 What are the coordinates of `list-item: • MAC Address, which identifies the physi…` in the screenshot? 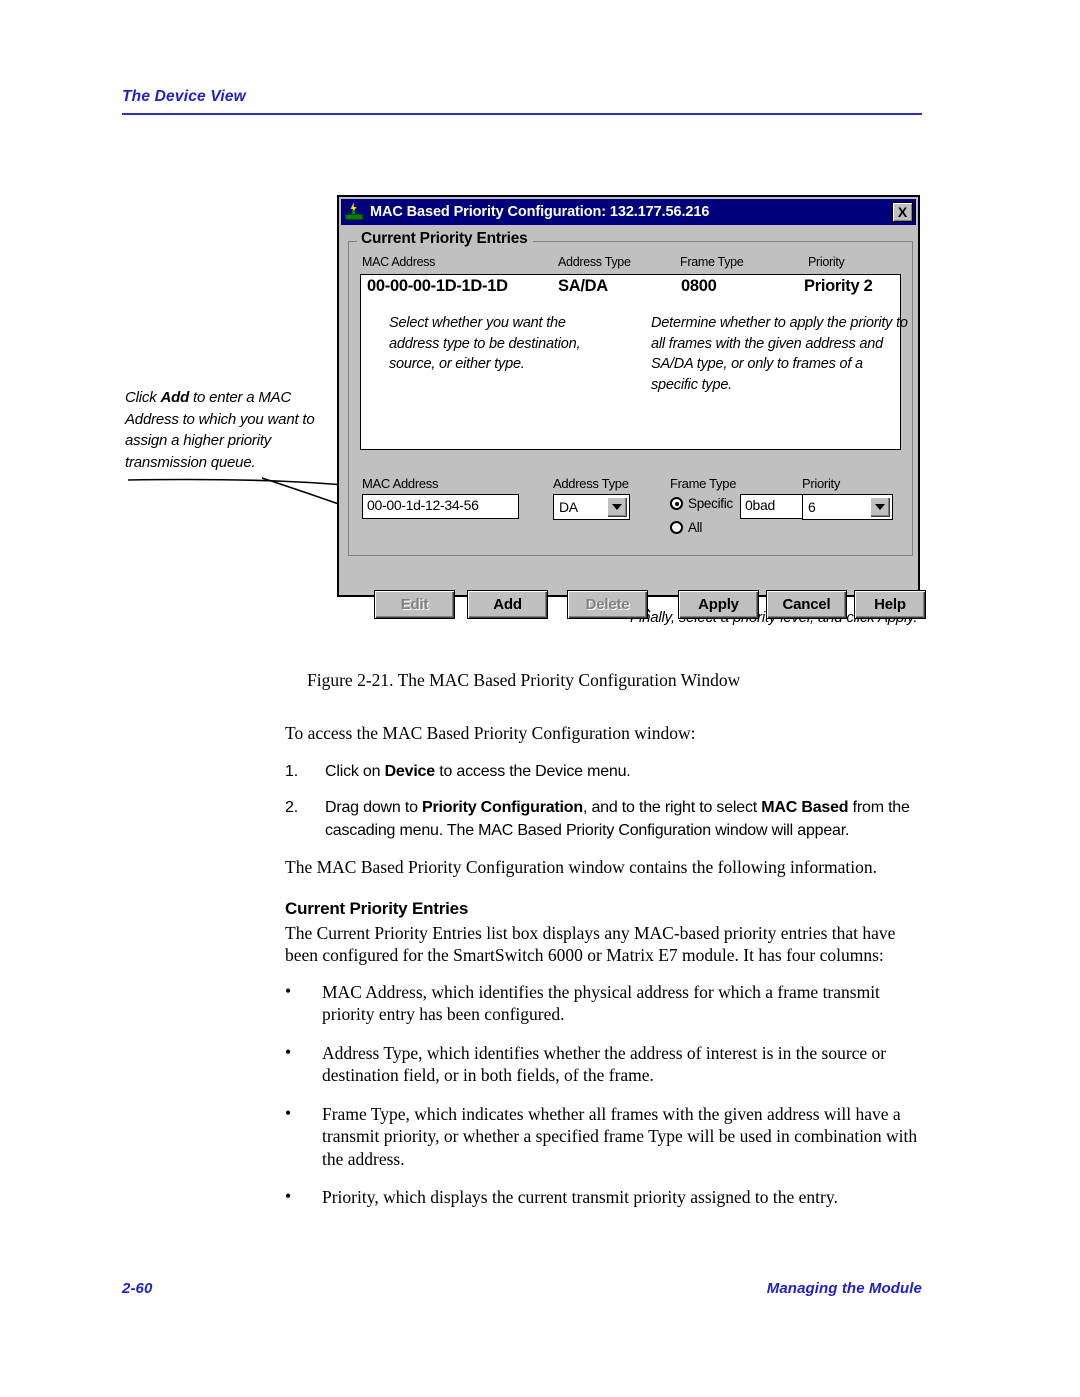 It's located at (605, 1003).